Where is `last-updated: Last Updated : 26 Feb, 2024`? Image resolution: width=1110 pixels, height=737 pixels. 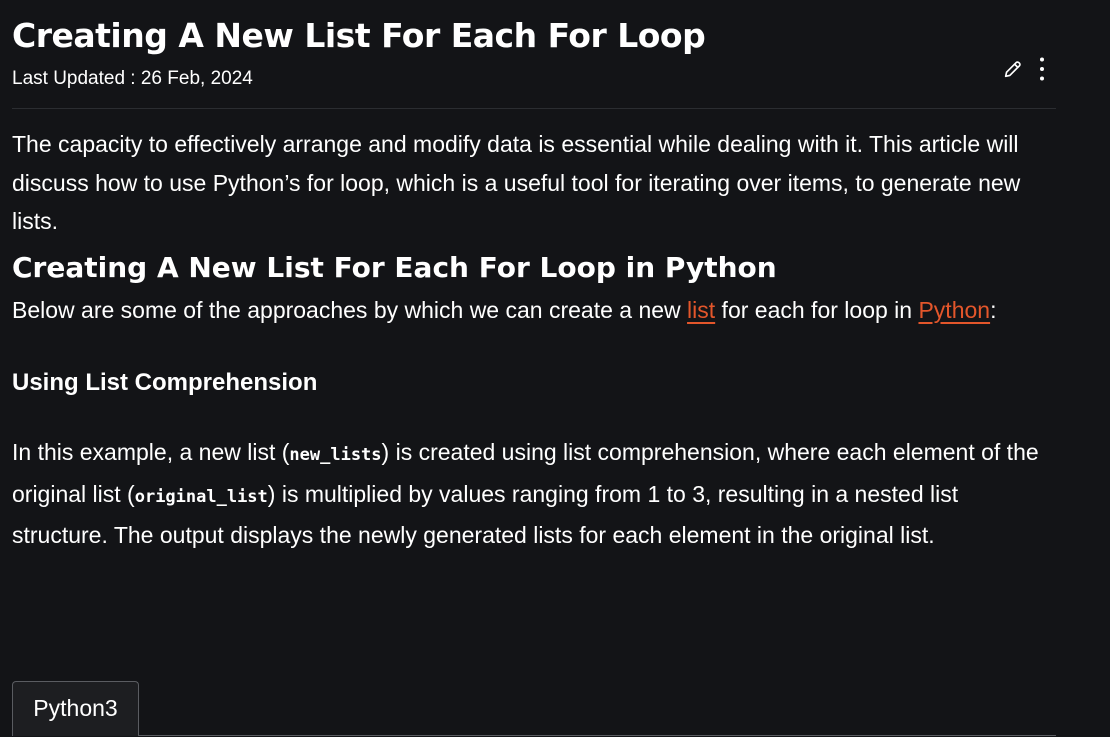 last-updated: Last Updated : 26 Feb, 2024 is located at coordinates (132, 78).